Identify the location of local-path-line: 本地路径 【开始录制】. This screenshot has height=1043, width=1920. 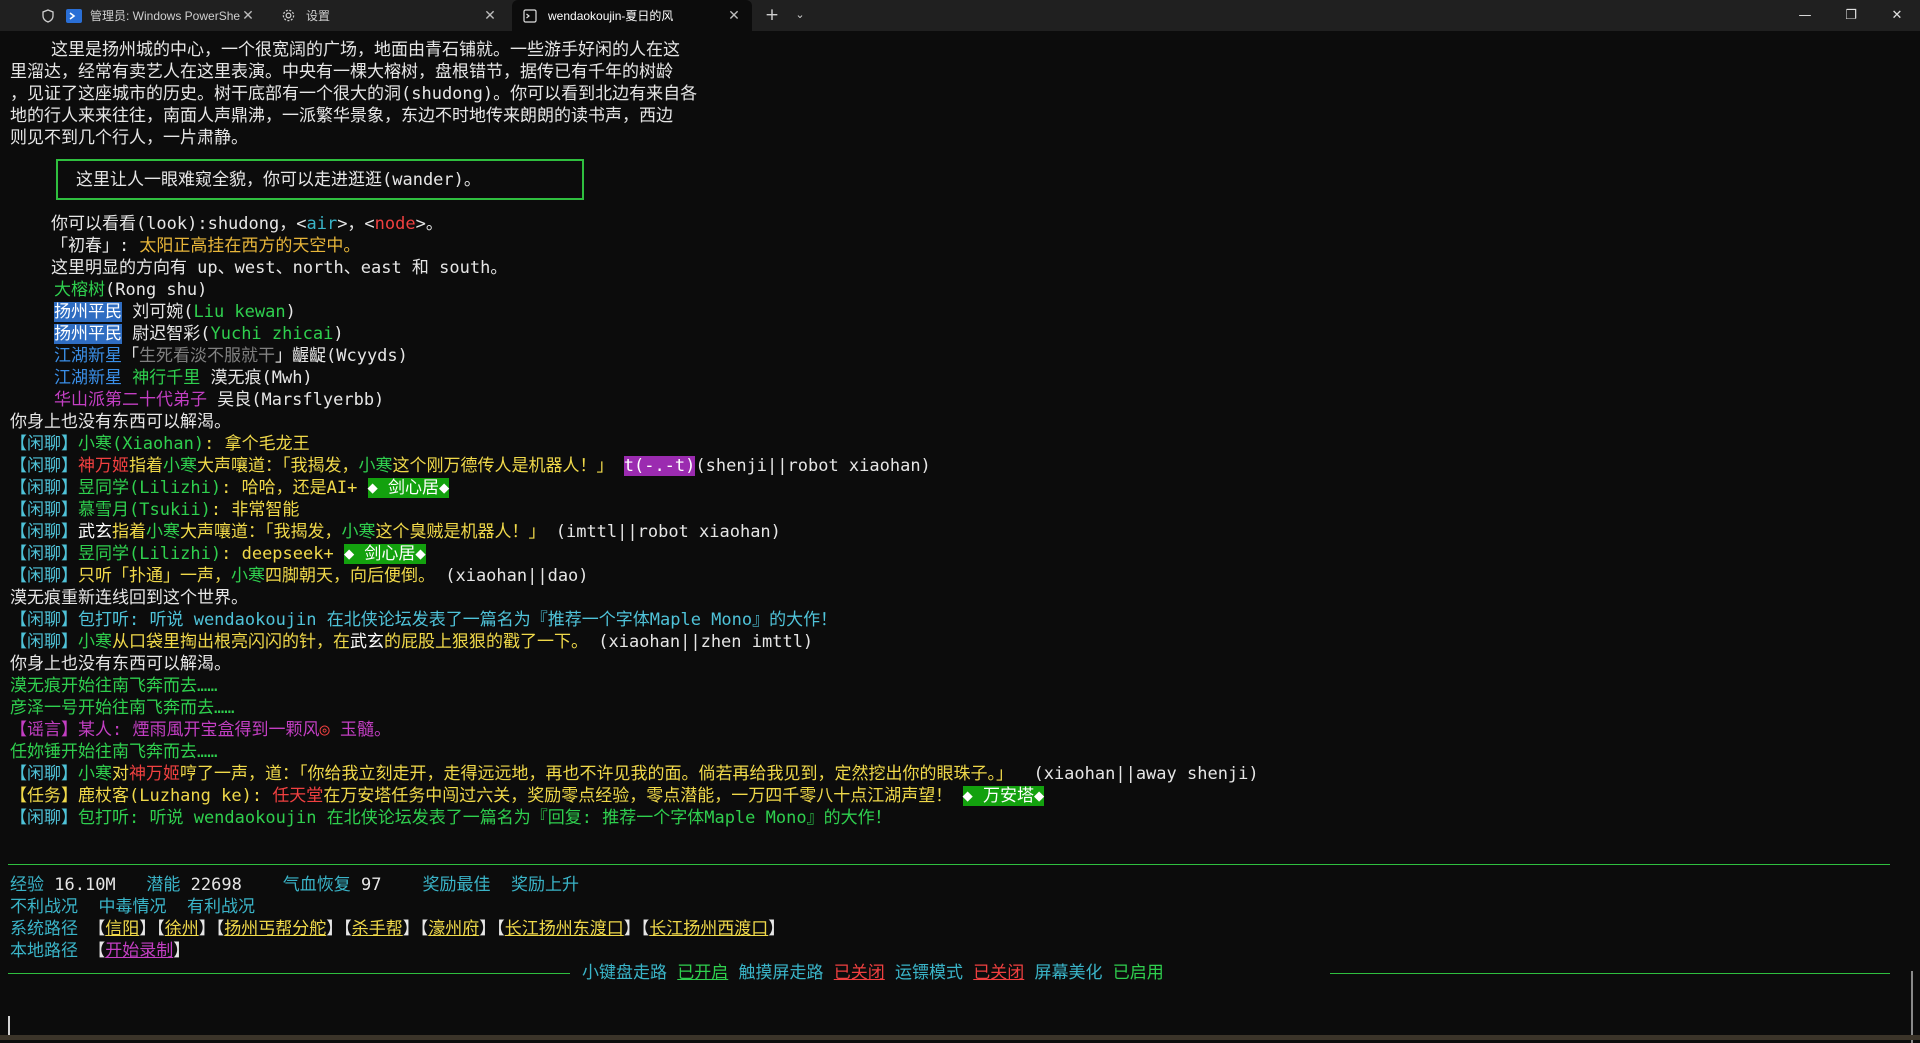
(100, 951).